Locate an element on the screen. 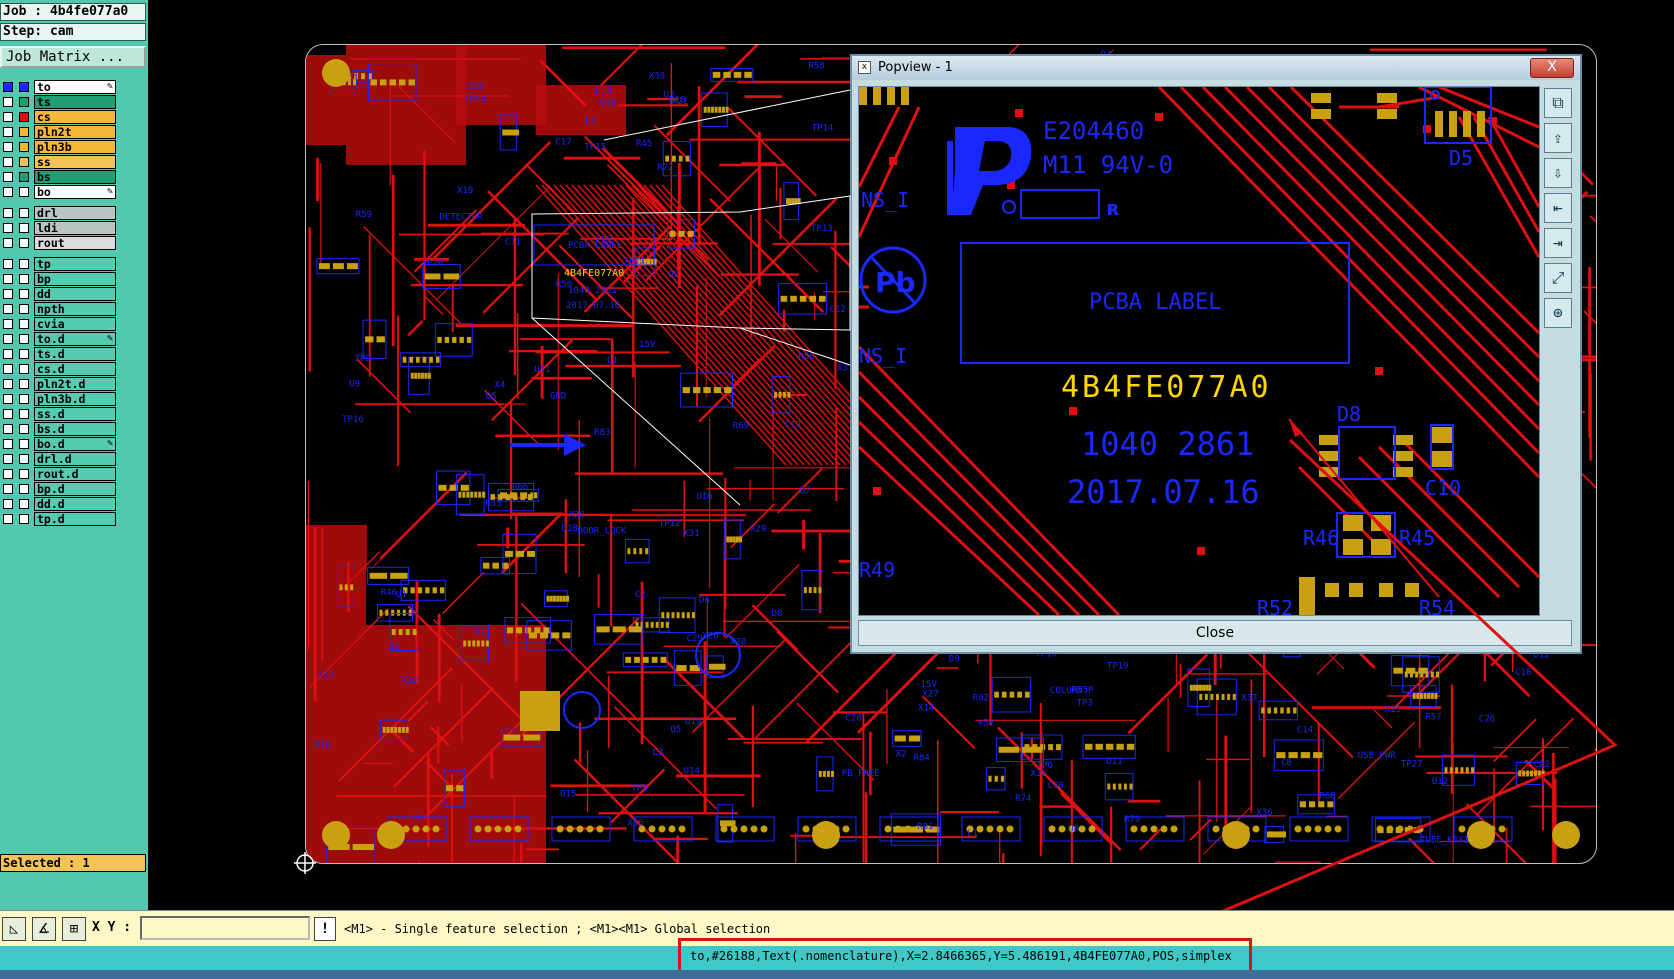 This screenshot has width=1674, height=979. layer-row: tp.d is located at coordinates (60, 519).